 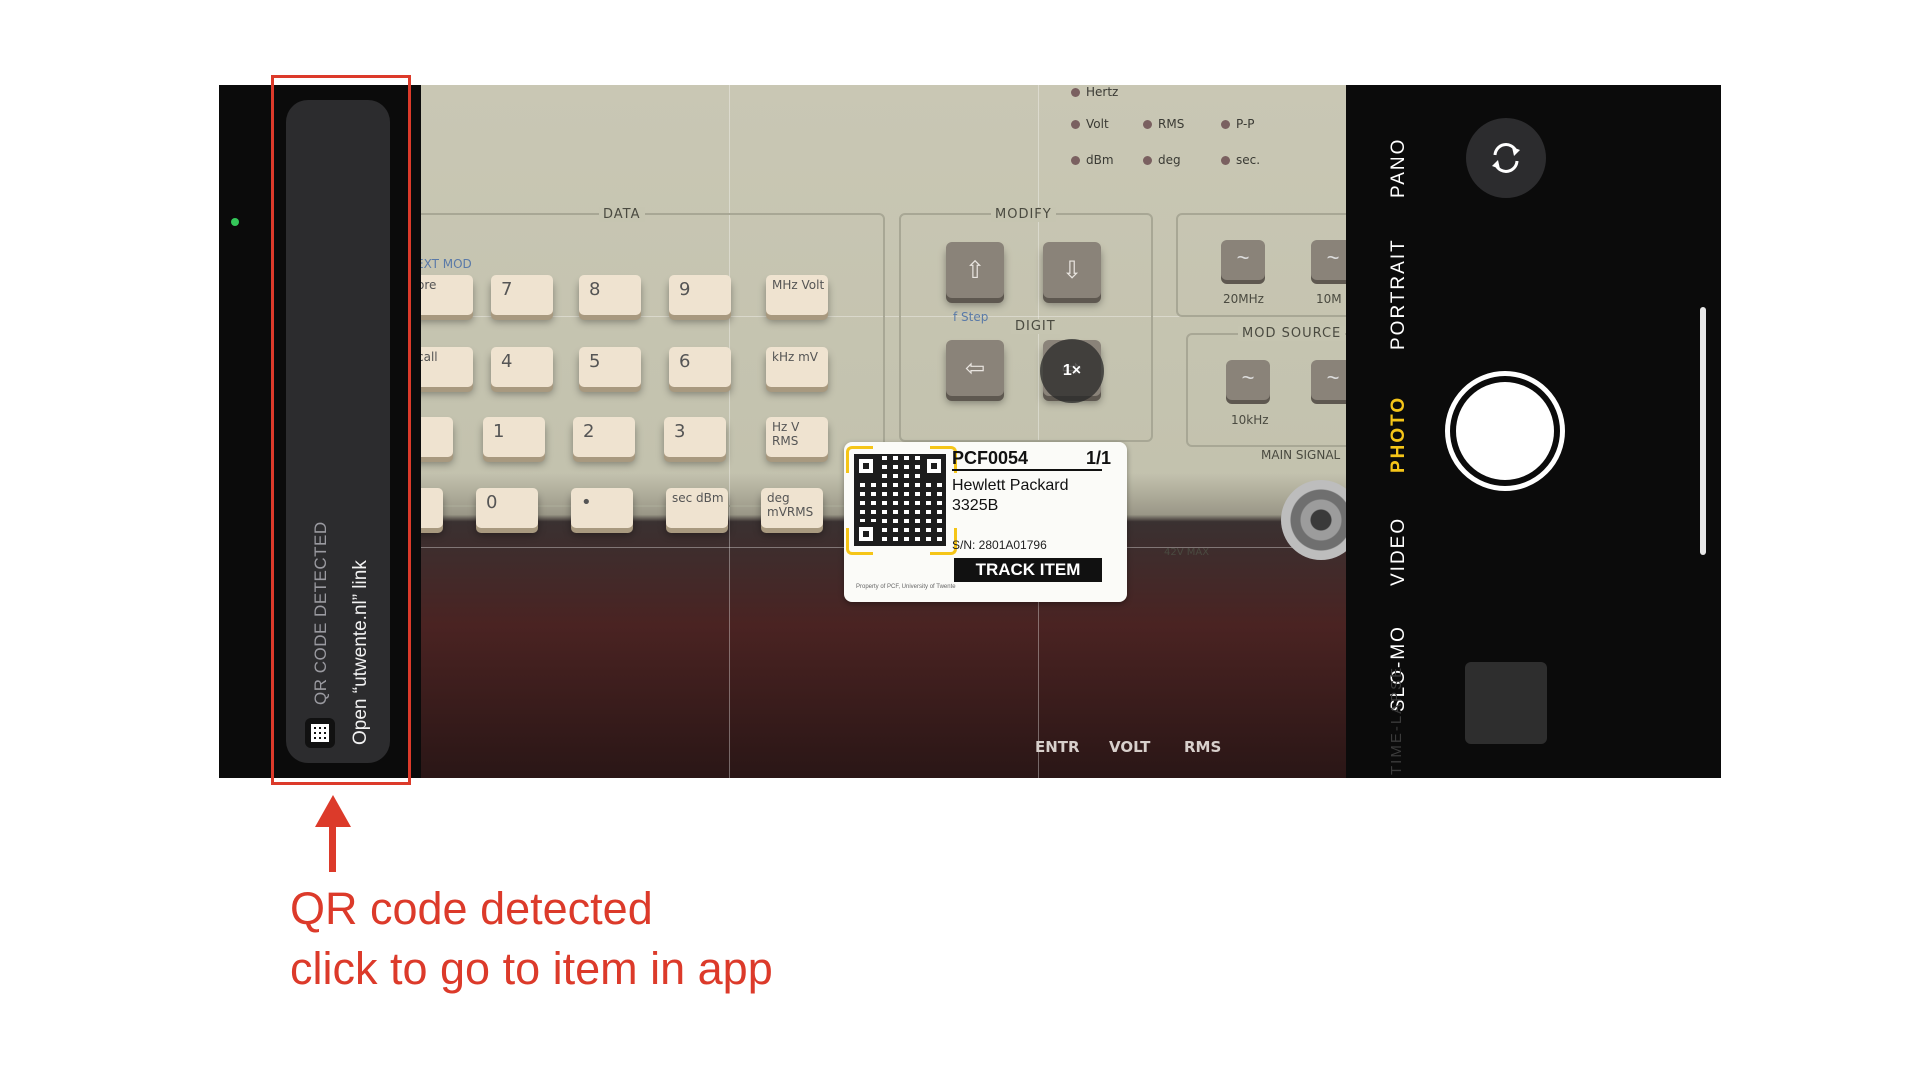 What do you see at coordinates (338, 431) in the screenshot?
I see `qr-notification` at bounding box center [338, 431].